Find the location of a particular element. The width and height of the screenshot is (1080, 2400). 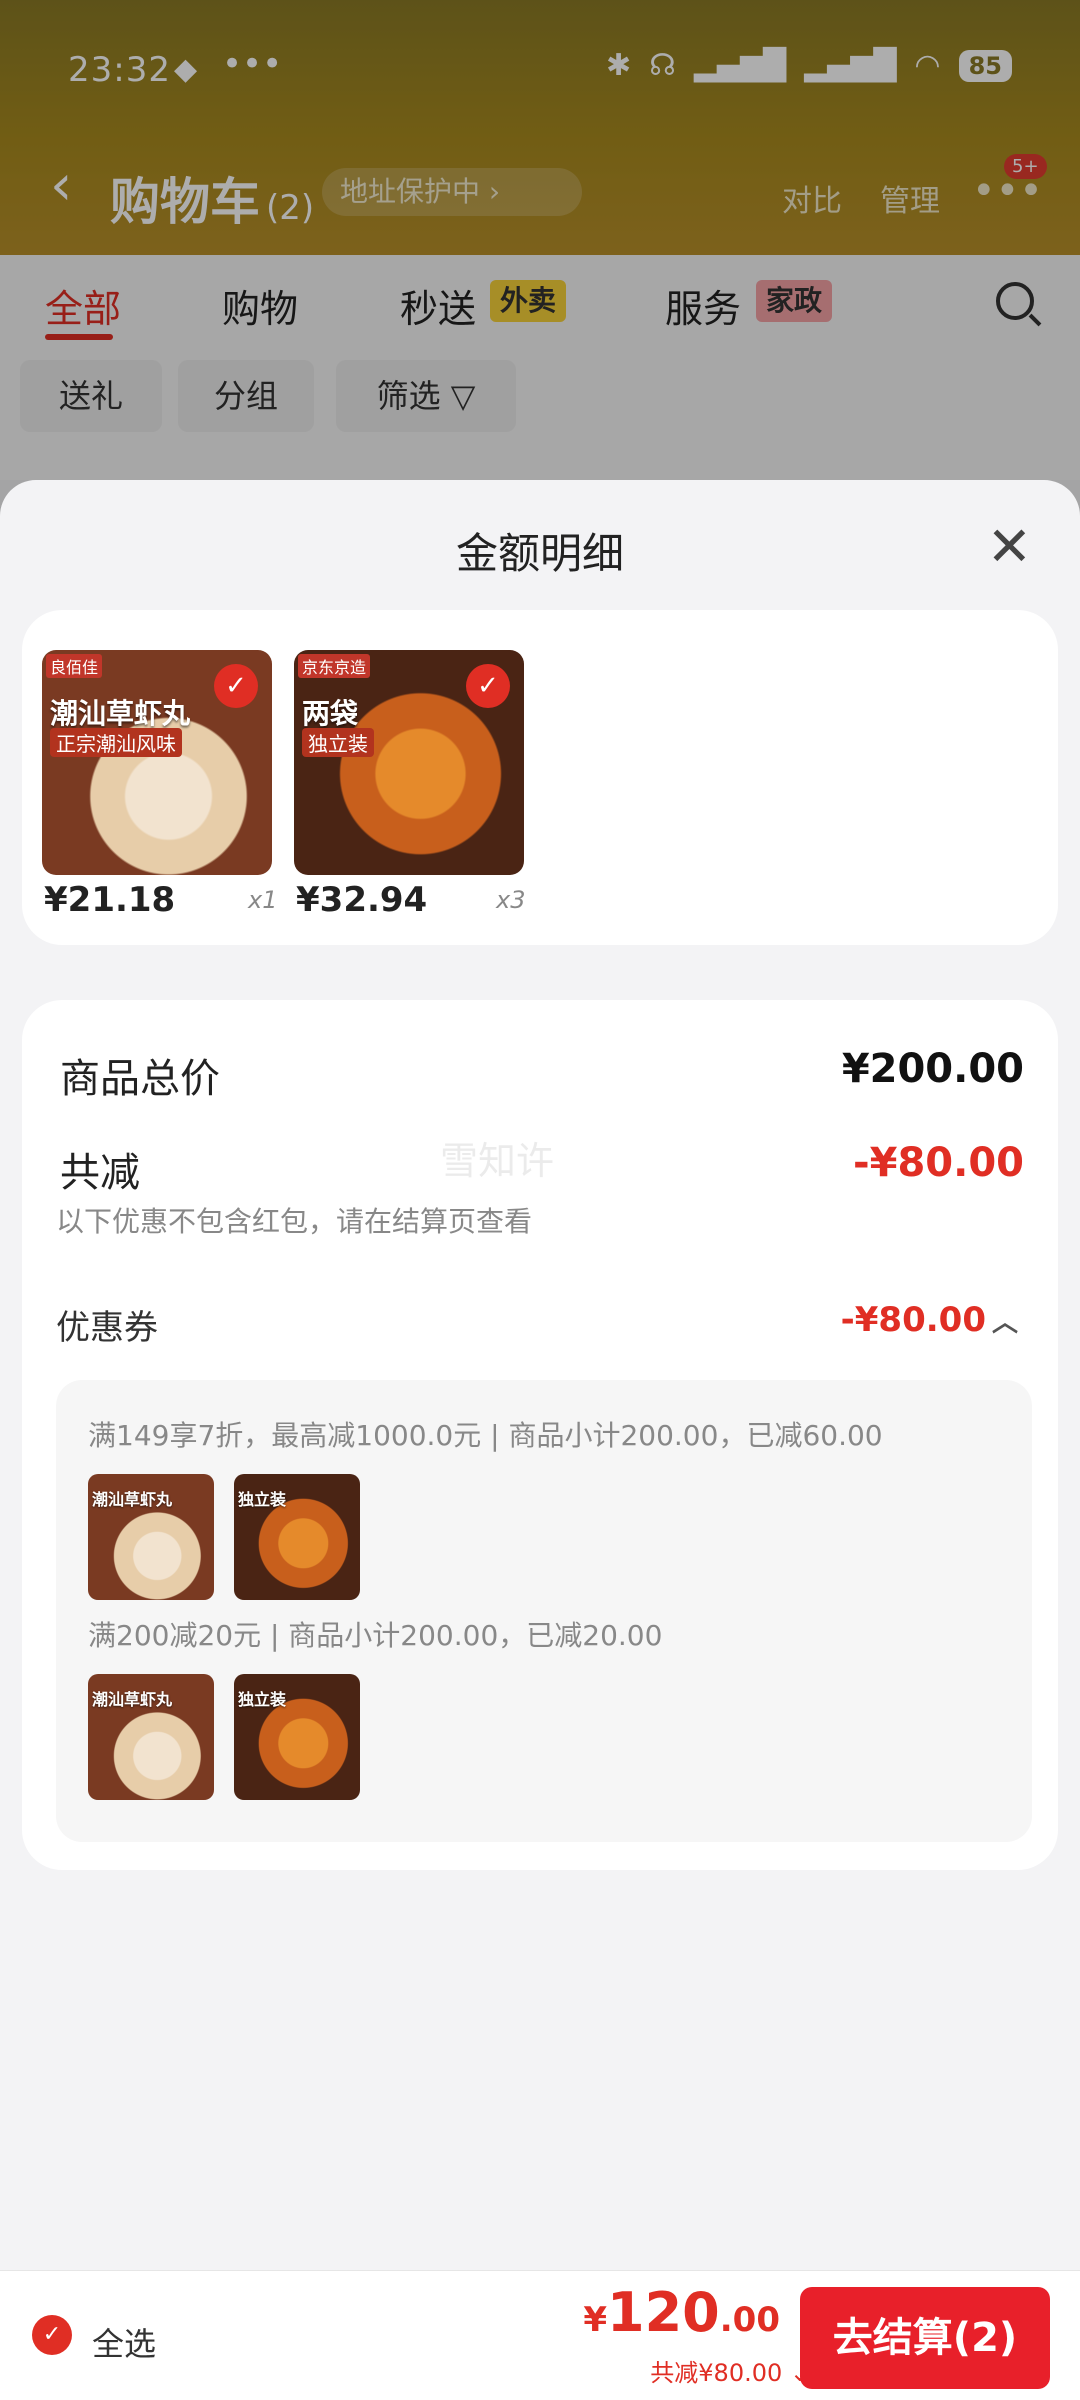

saved-amount: 共减¥80.00 ⌄ is located at coordinates (730, 2370).